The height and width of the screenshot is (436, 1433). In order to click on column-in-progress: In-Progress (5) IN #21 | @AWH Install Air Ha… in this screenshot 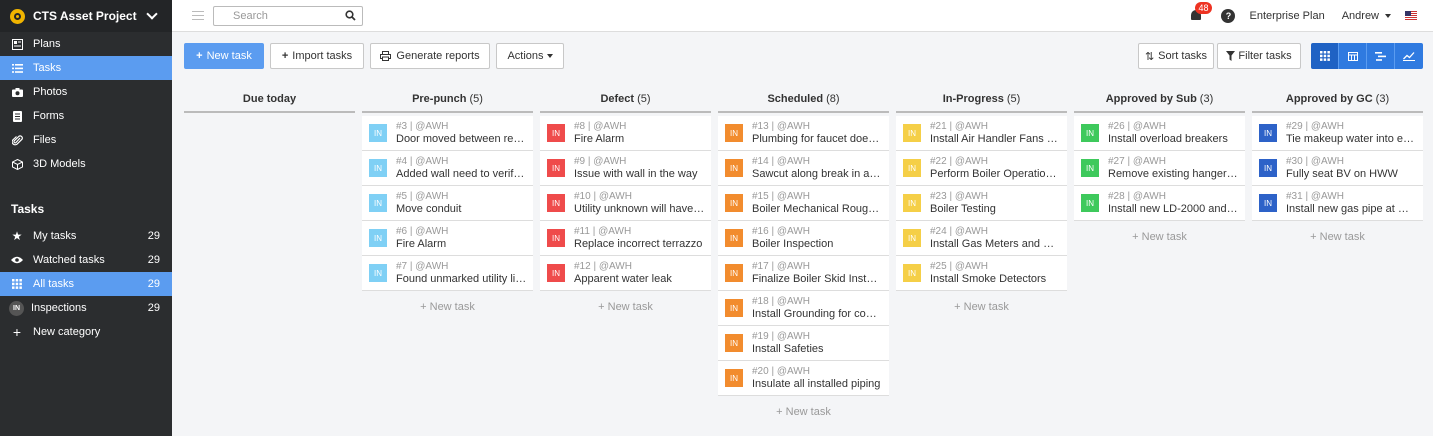, I will do `click(981, 199)`.